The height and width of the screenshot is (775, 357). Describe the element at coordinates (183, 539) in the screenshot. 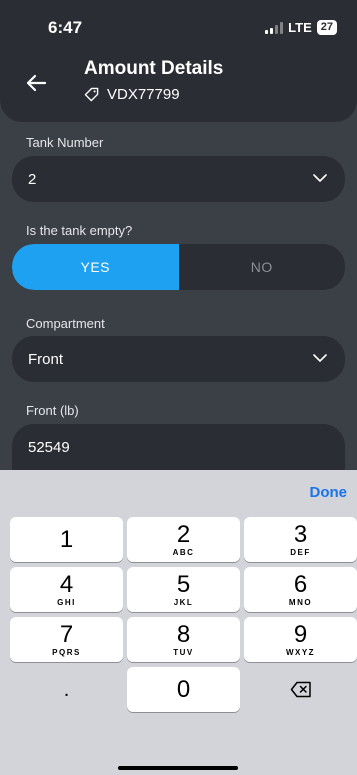

I see `key-2: 2 ABC` at that location.